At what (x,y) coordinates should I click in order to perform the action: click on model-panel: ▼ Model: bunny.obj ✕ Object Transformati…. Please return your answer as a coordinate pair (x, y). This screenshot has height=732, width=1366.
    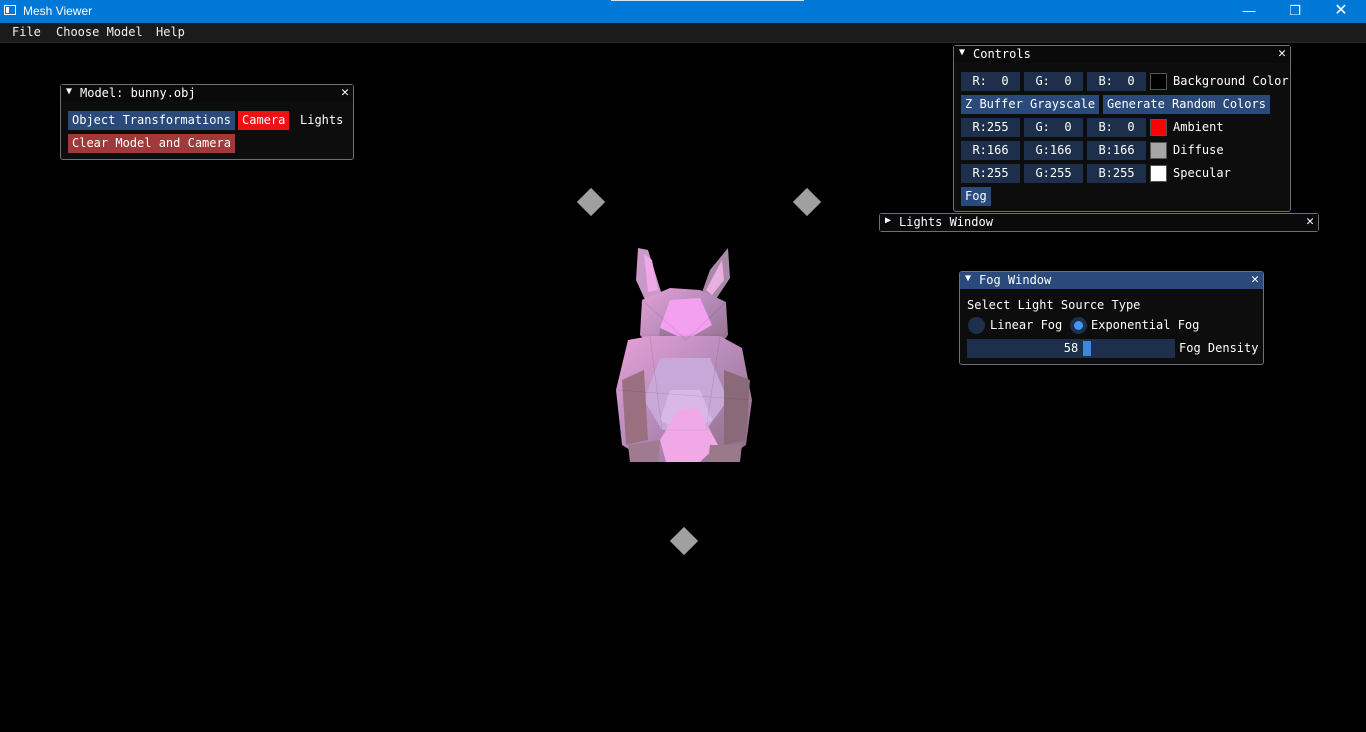
    Looking at the image, I should click on (207, 122).